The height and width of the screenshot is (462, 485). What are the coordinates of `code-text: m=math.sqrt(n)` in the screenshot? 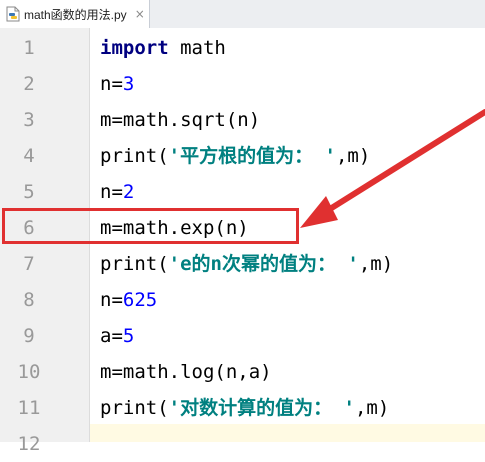 It's located at (180, 120).